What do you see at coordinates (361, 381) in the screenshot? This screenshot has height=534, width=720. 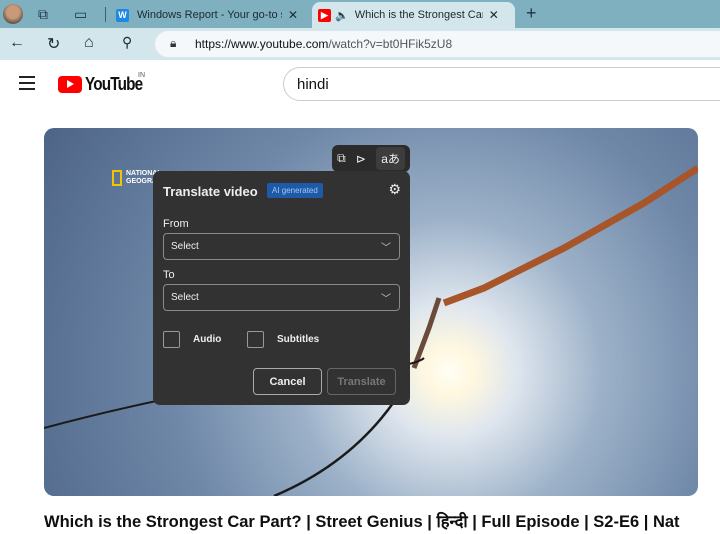 I see `translate-button: Translate` at bounding box center [361, 381].